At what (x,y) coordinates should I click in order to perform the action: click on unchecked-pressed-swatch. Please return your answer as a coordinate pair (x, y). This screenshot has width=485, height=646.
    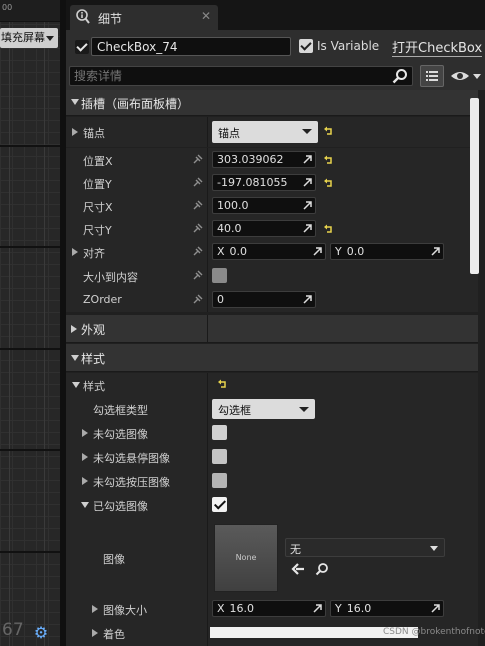
    Looking at the image, I should click on (219, 480).